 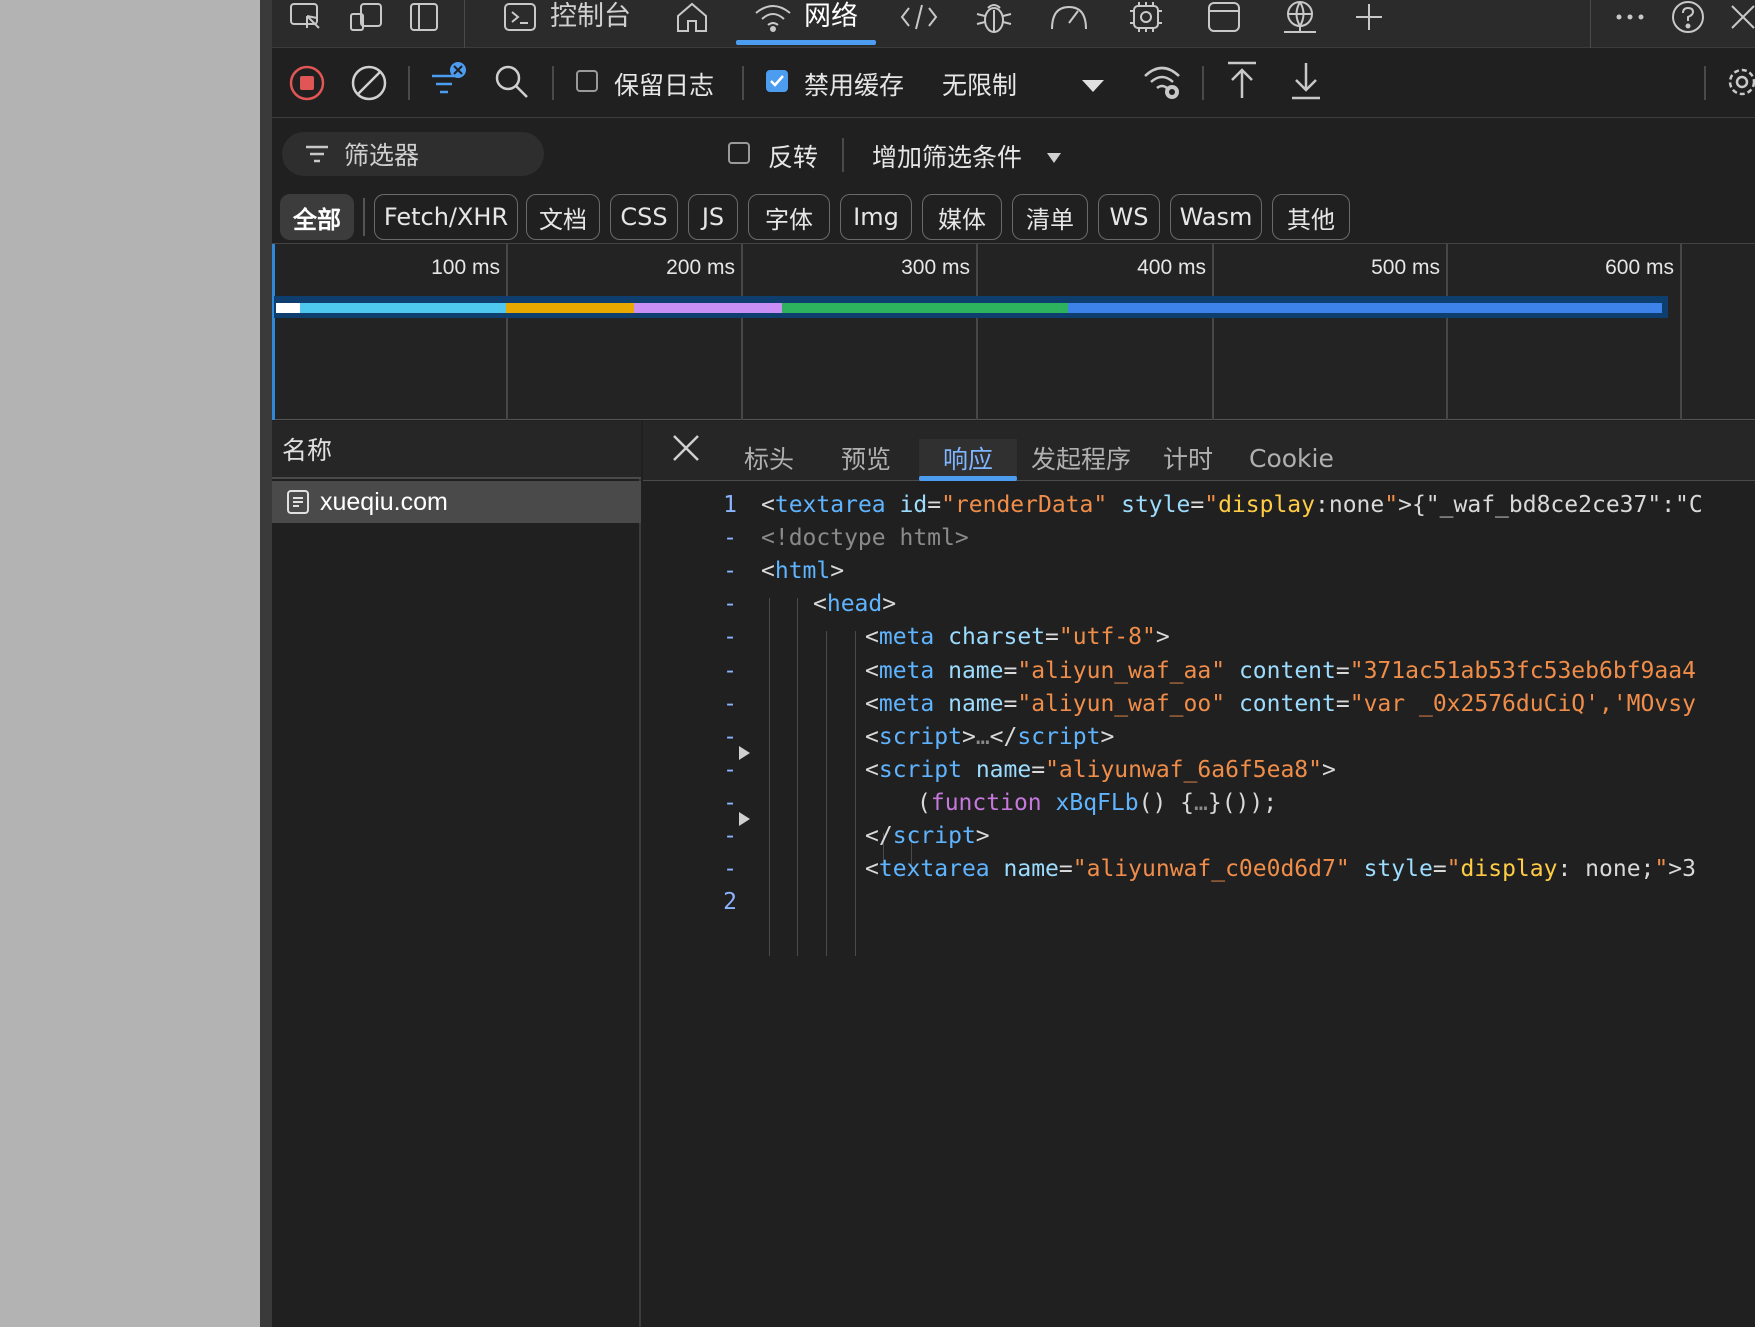 I want to click on preserve-log-checkbox, so click(x=587, y=81).